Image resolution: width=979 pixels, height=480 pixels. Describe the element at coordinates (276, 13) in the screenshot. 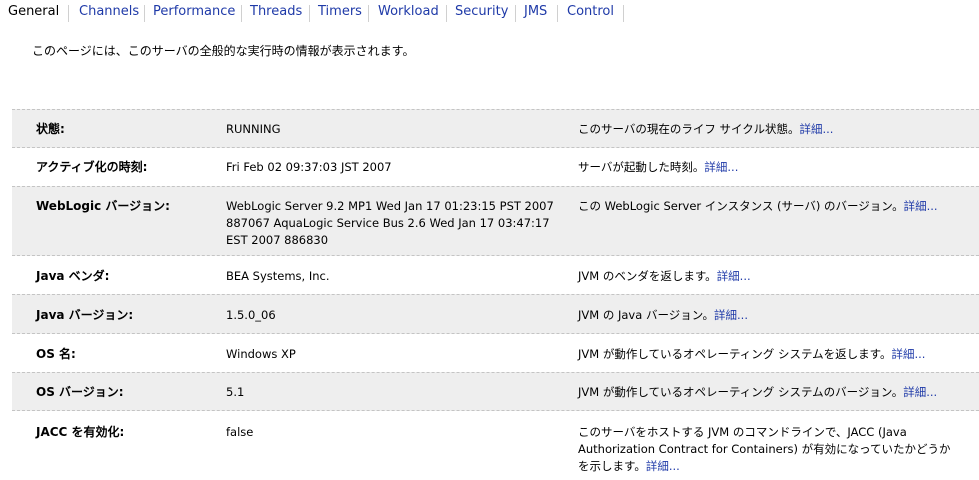

I see `tab-threads: Threads` at that location.